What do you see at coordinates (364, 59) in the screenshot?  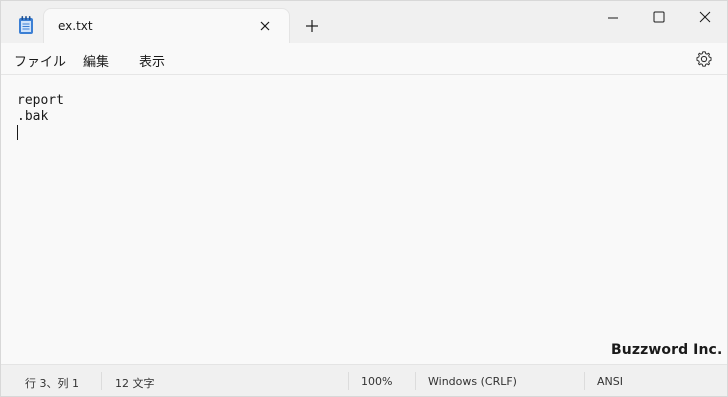 I see `menu-bar: ファイル 編集 表示` at bounding box center [364, 59].